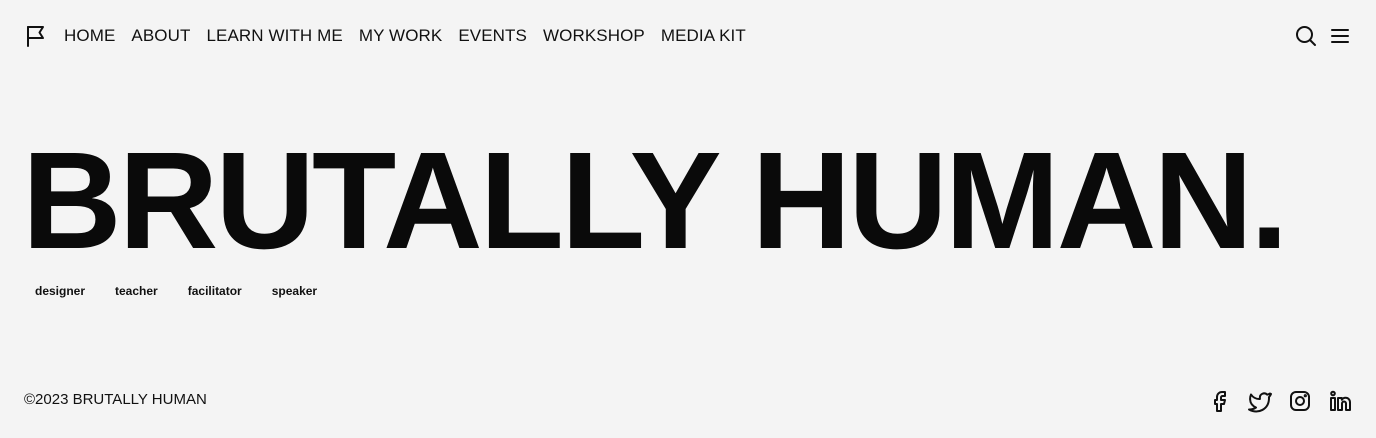  What do you see at coordinates (115, 399) in the screenshot?
I see `copyright-text: ©2023 BRUTALLY HUMAN` at bounding box center [115, 399].